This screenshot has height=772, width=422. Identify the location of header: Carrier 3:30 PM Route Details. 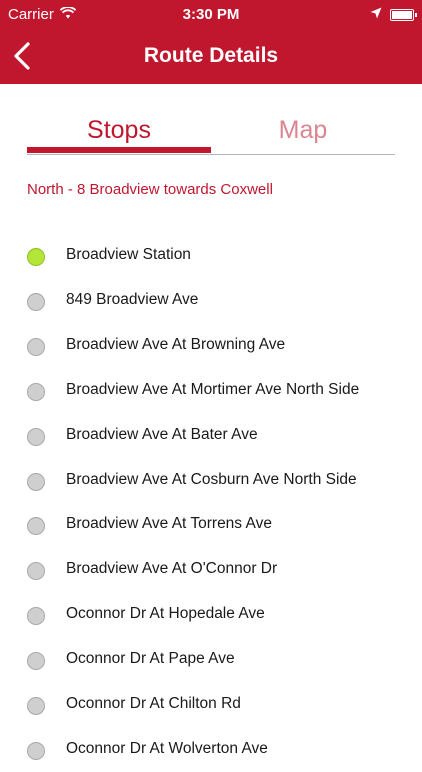
(211, 42).